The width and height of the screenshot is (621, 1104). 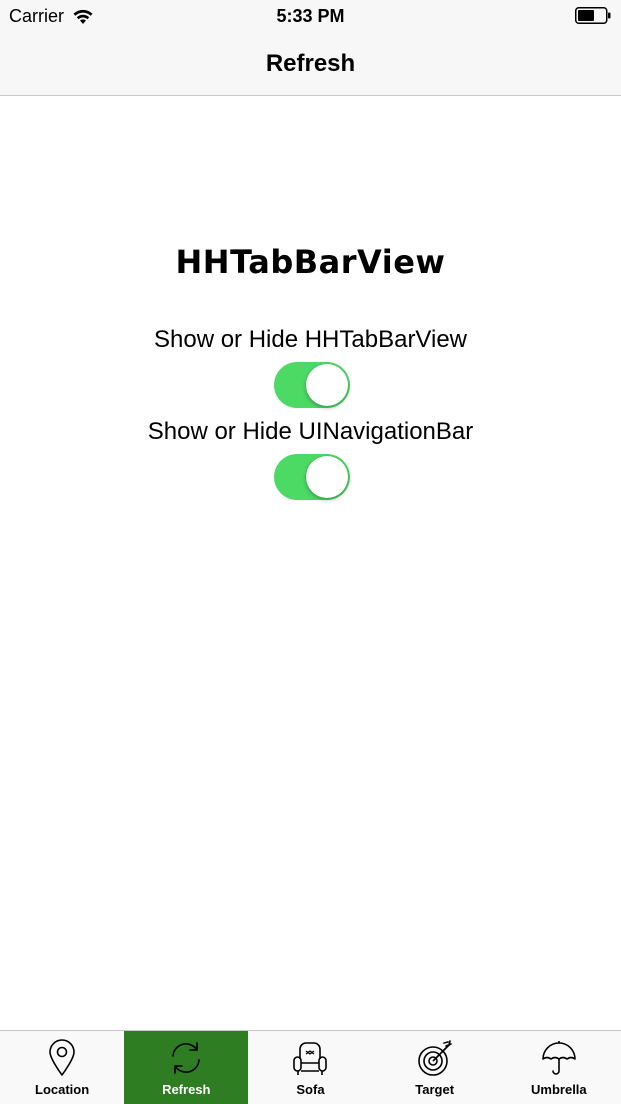 What do you see at coordinates (310, 431) in the screenshot?
I see `toggle-navbar-label: Show or Hide UINavigationBar` at bounding box center [310, 431].